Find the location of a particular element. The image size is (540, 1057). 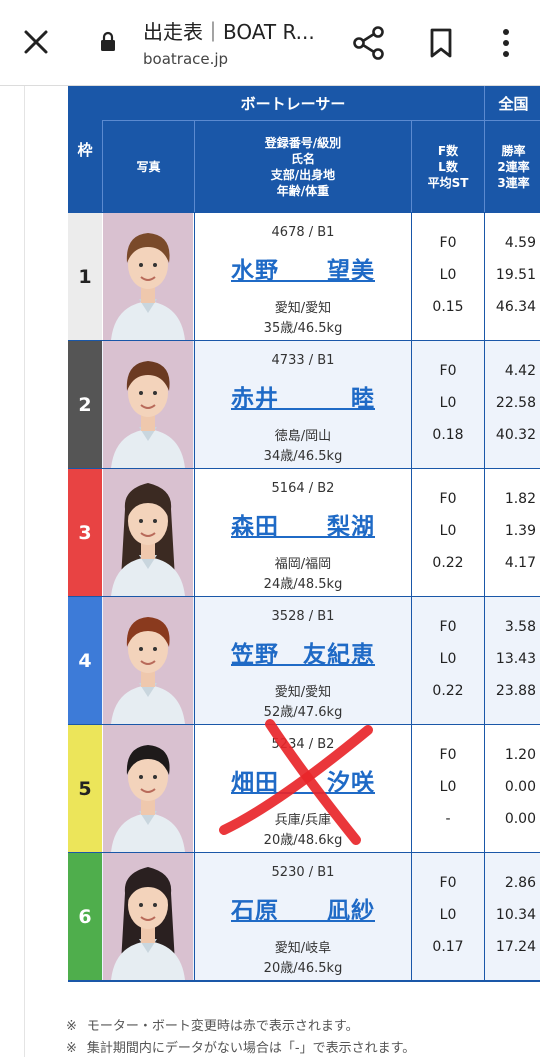

zenkoku-header: 全国 is located at coordinates (512, 103).